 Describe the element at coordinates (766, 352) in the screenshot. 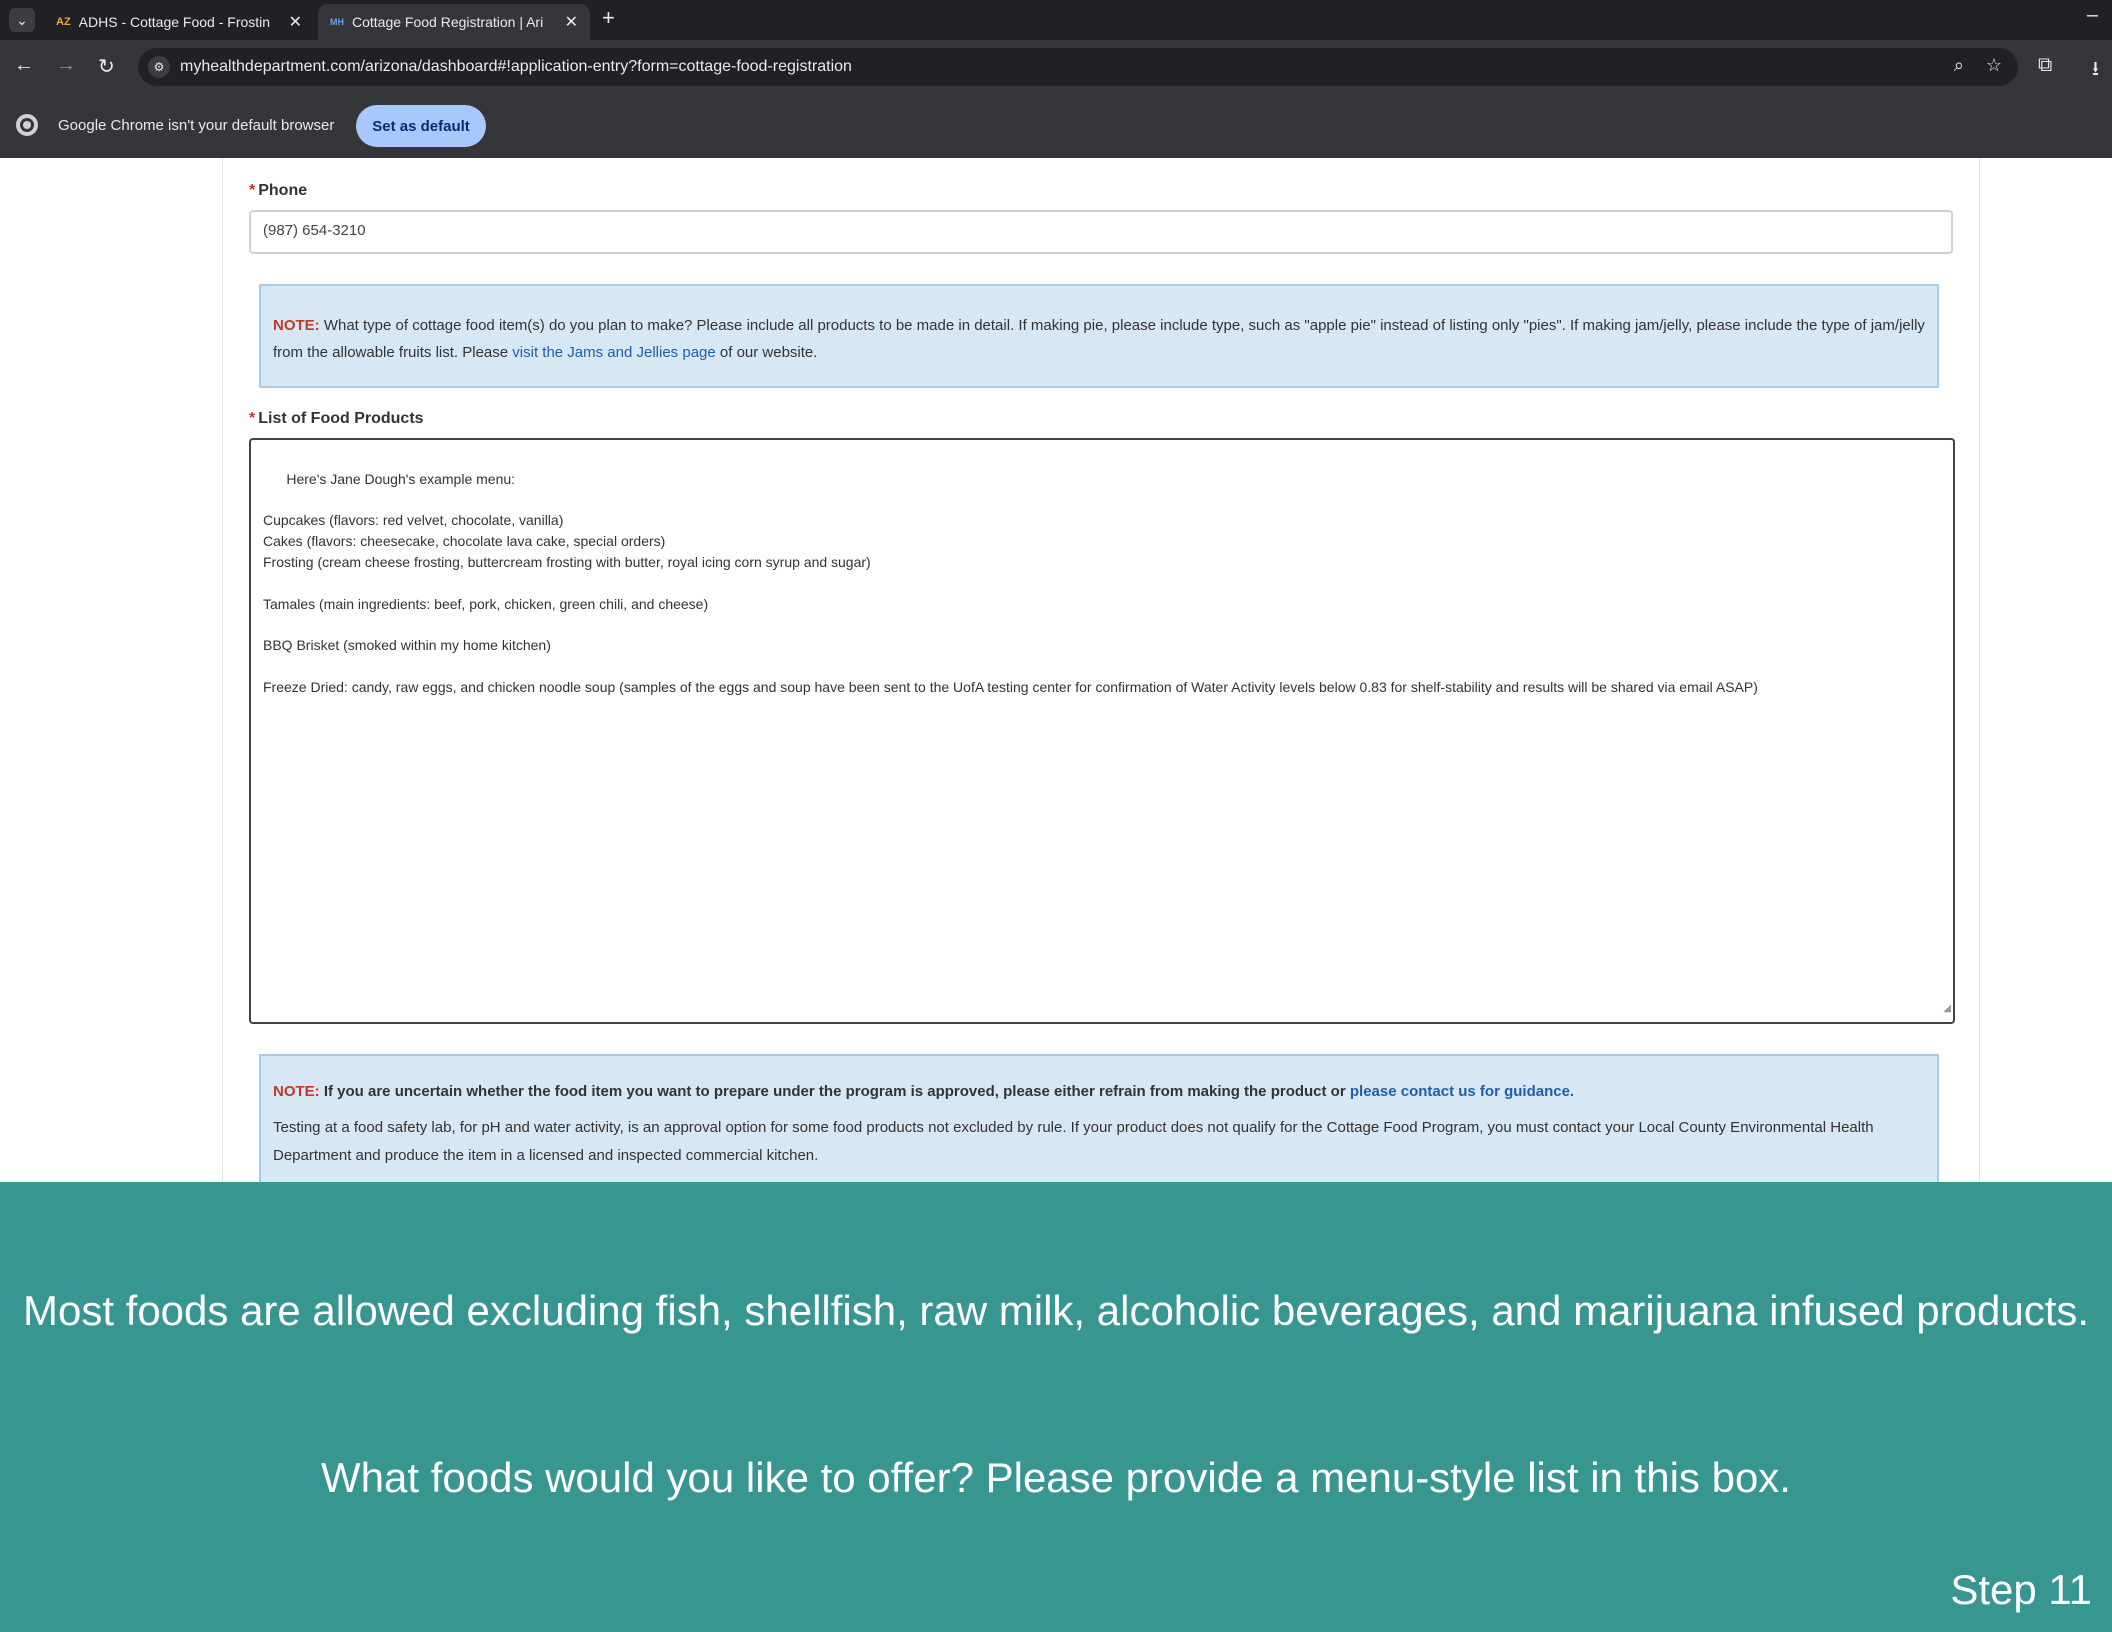

I see `note-tail: of our website.` at that location.